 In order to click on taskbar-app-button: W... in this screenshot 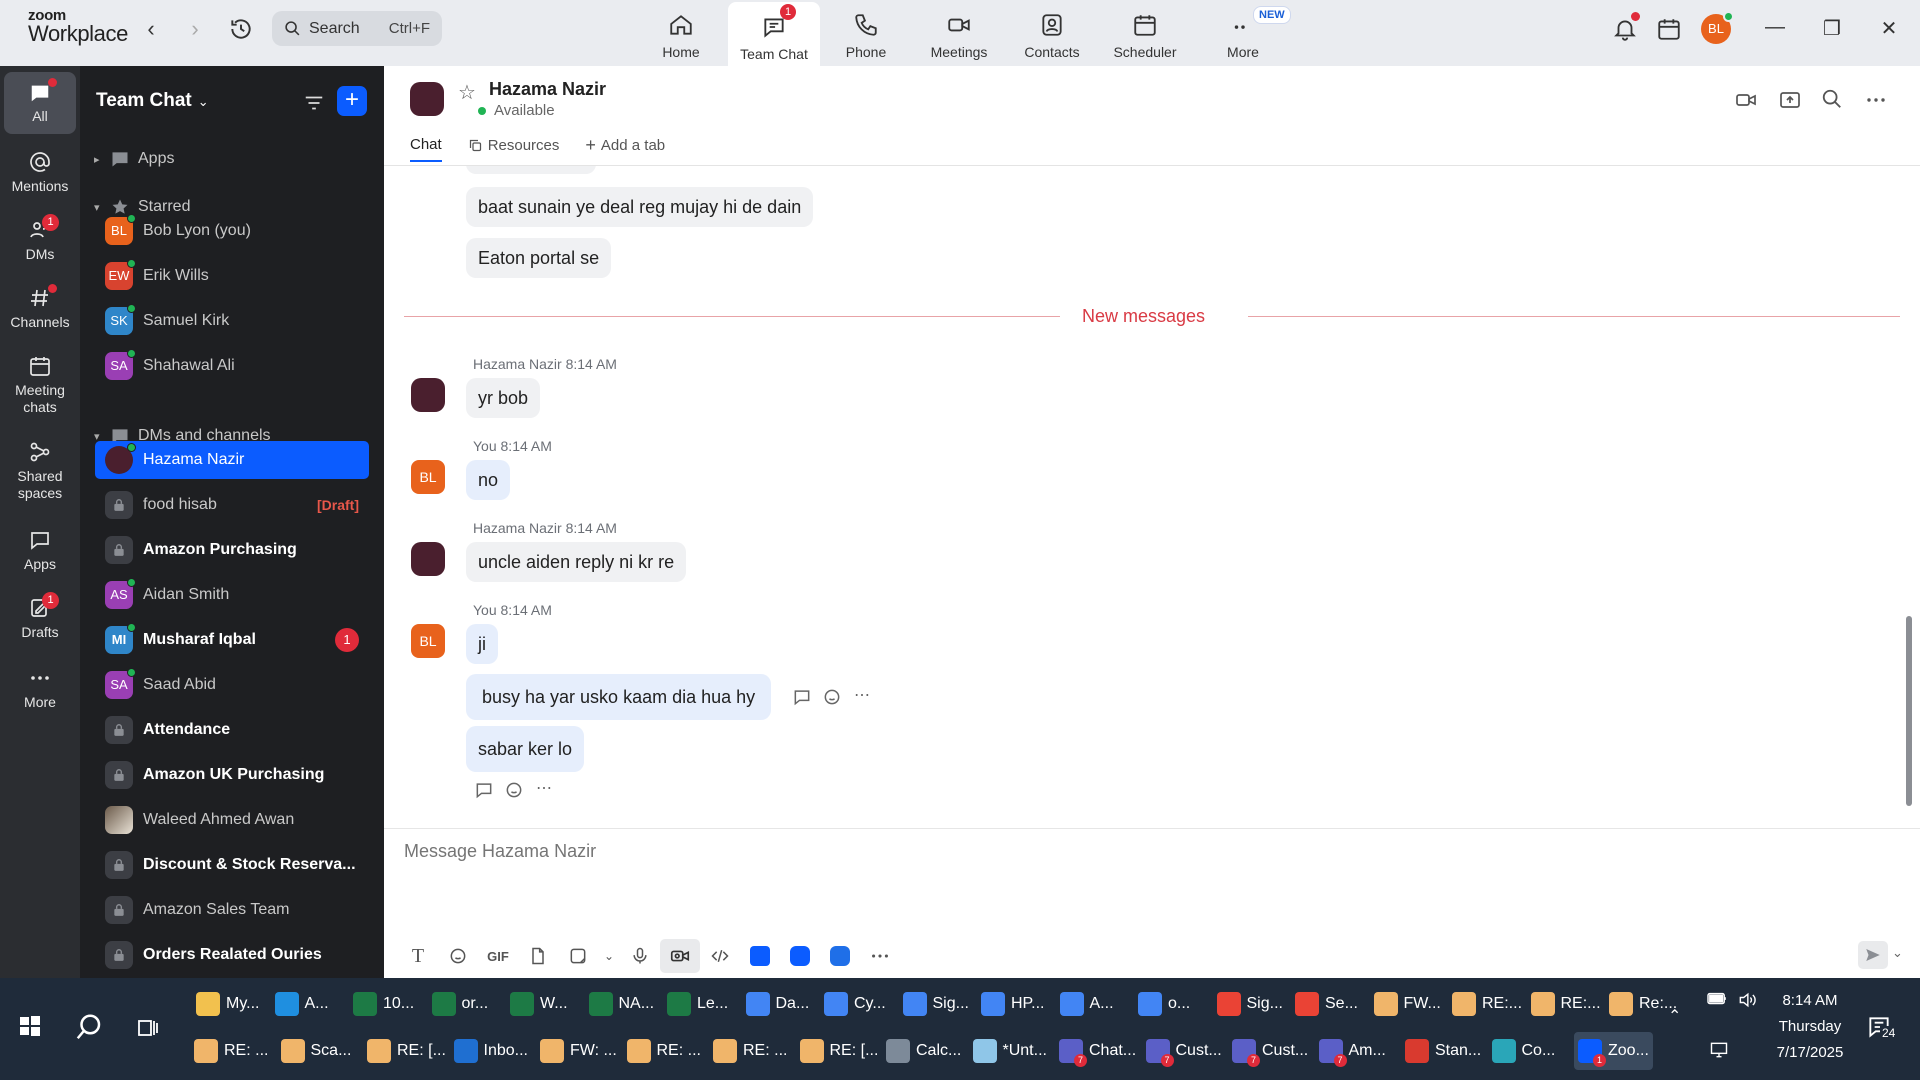, I will do `click(539, 1004)`.